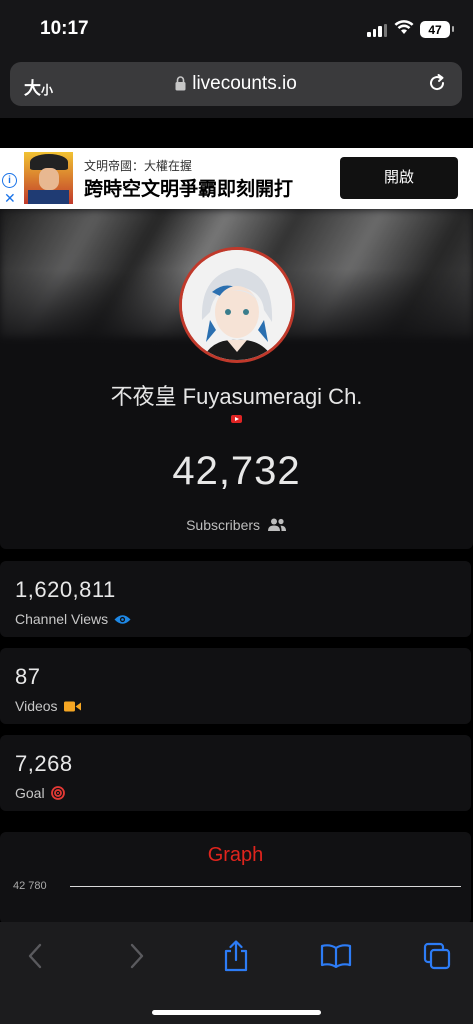  I want to click on tabs-icon, so click(437, 956).